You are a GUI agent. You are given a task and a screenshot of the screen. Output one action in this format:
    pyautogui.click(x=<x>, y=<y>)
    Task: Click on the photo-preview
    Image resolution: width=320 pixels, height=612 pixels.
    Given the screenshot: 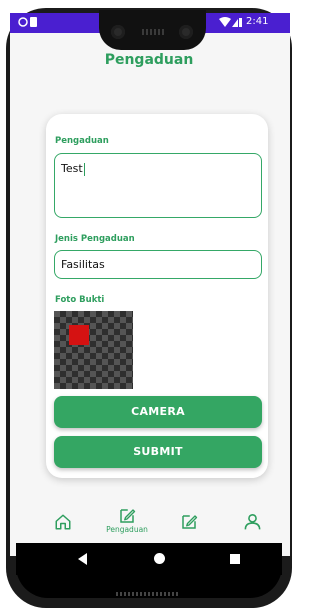 What is the action you would take?
    pyautogui.click(x=93, y=350)
    